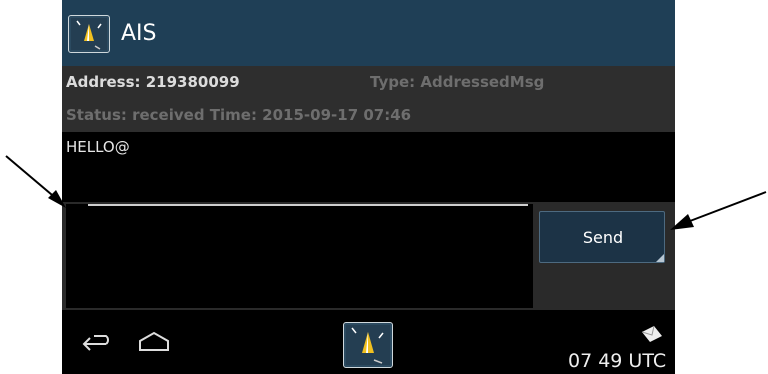  Describe the element at coordinates (718, 210) in the screenshot. I see `right-annotation-arrow` at that location.